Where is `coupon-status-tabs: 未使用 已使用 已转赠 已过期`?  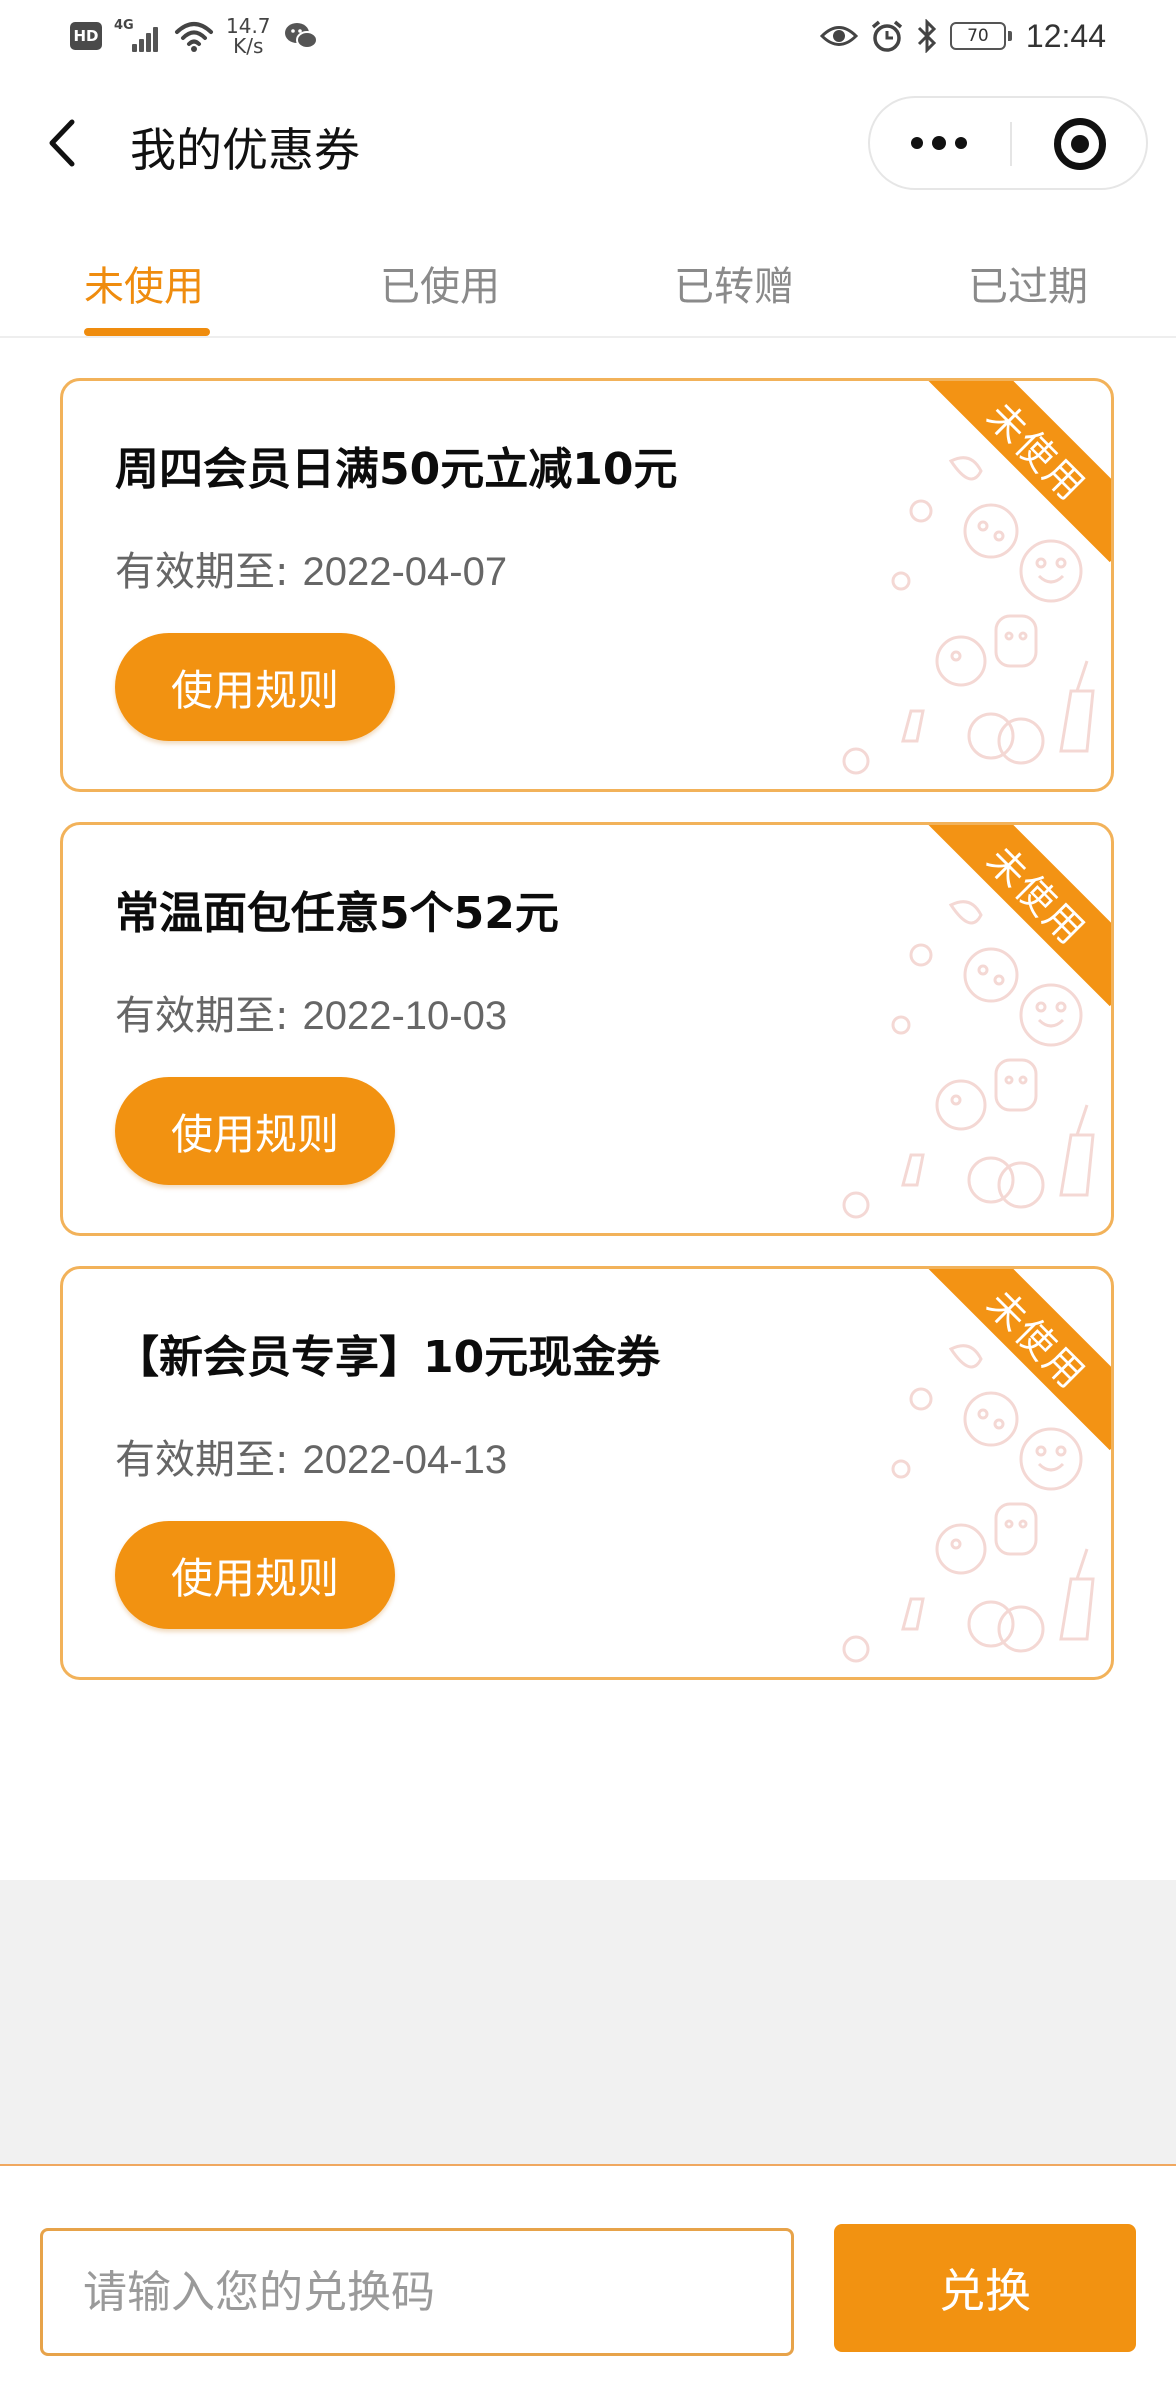
coupon-status-tabs: 未使用 已使用 已转赠 已过期 is located at coordinates (588, 276).